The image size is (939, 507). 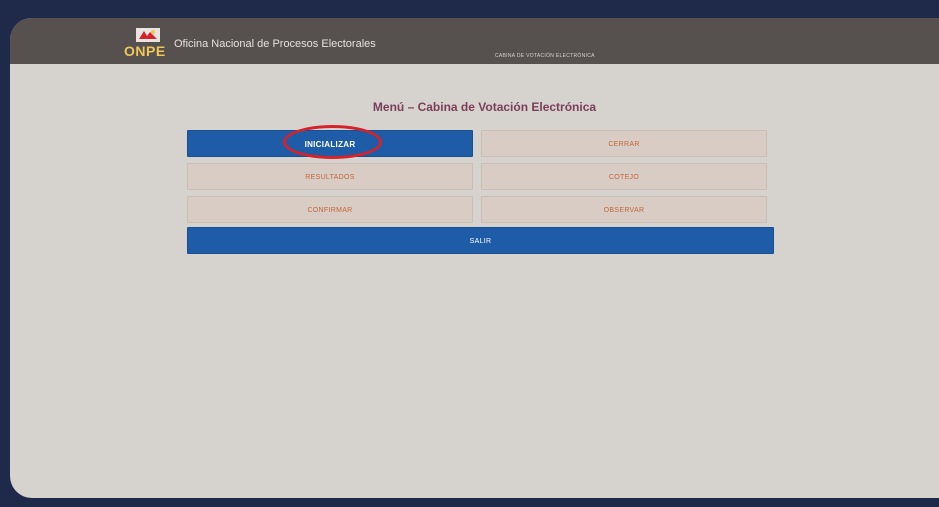 What do you see at coordinates (484, 107) in the screenshot?
I see `menu-title-text: Menú – Cabina de Votación Electrónica` at bounding box center [484, 107].